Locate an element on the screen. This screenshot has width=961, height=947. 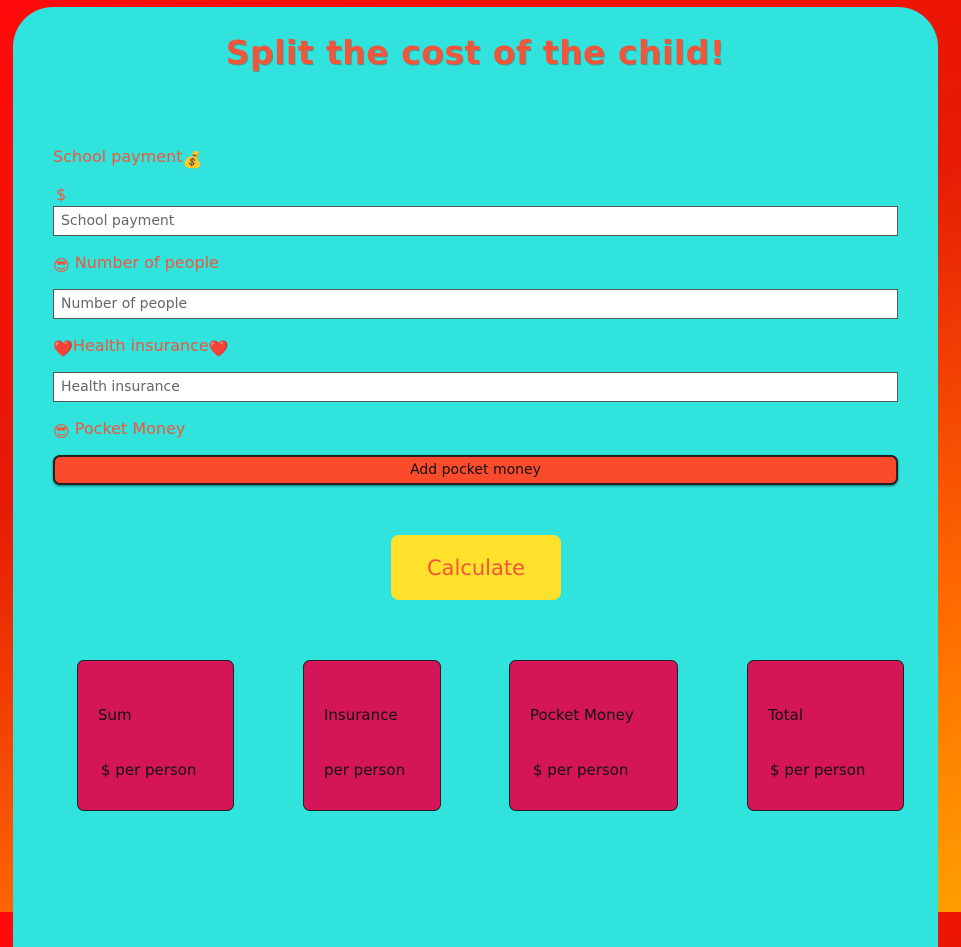
sum-currency: $ is located at coordinates (106, 770).